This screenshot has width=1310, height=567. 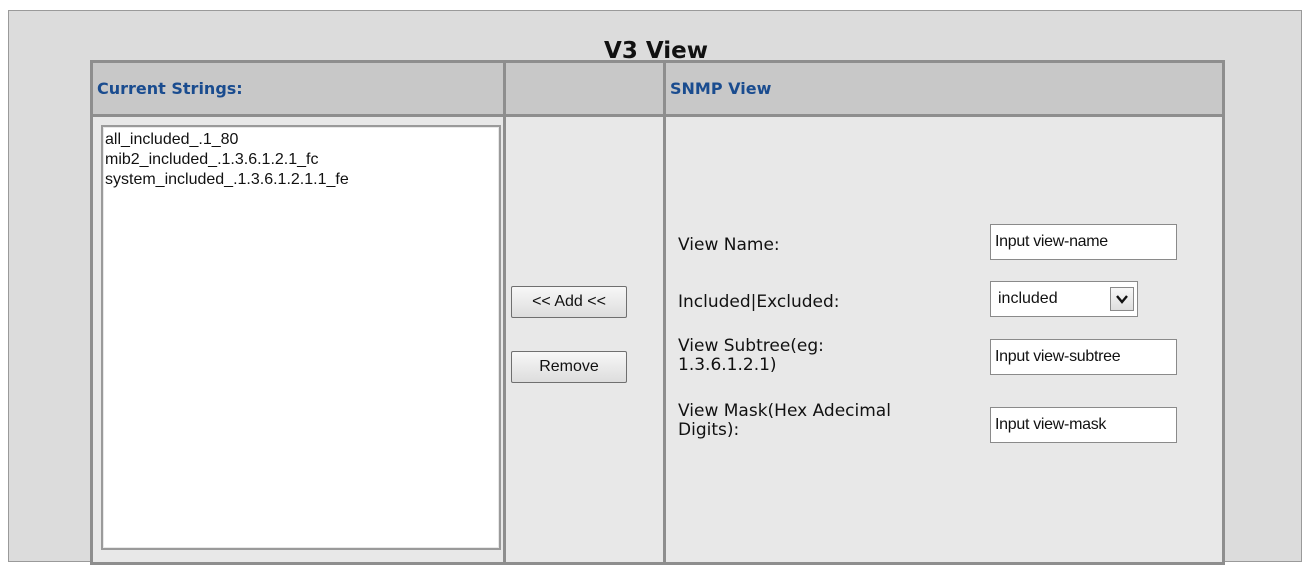 What do you see at coordinates (1064, 299) in the screenshot?
I see `included-excluded-select: included` at bounding box center [1064, 299].